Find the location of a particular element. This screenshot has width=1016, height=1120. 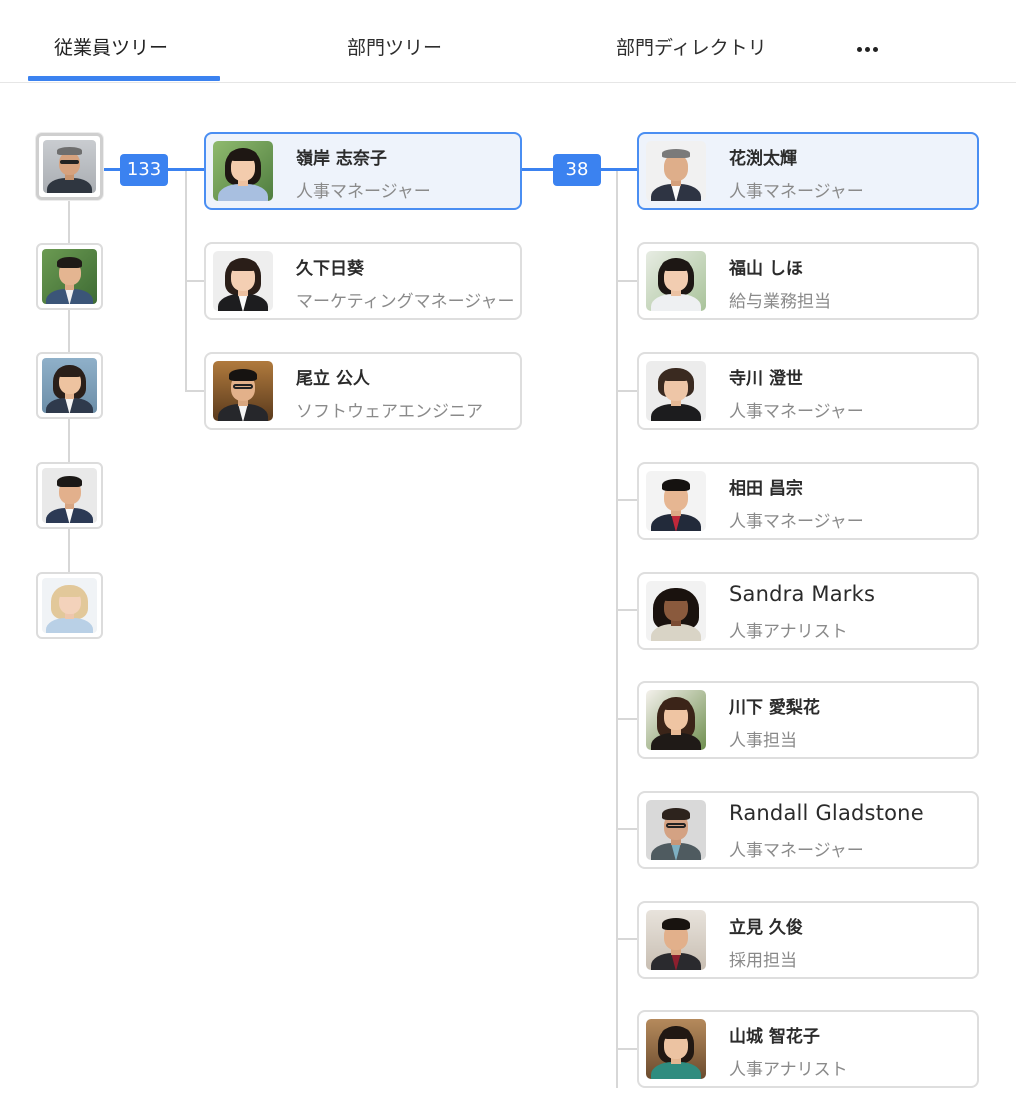

employee-role: ソフトウェアエンジニア is located at coordinates (389, 412).